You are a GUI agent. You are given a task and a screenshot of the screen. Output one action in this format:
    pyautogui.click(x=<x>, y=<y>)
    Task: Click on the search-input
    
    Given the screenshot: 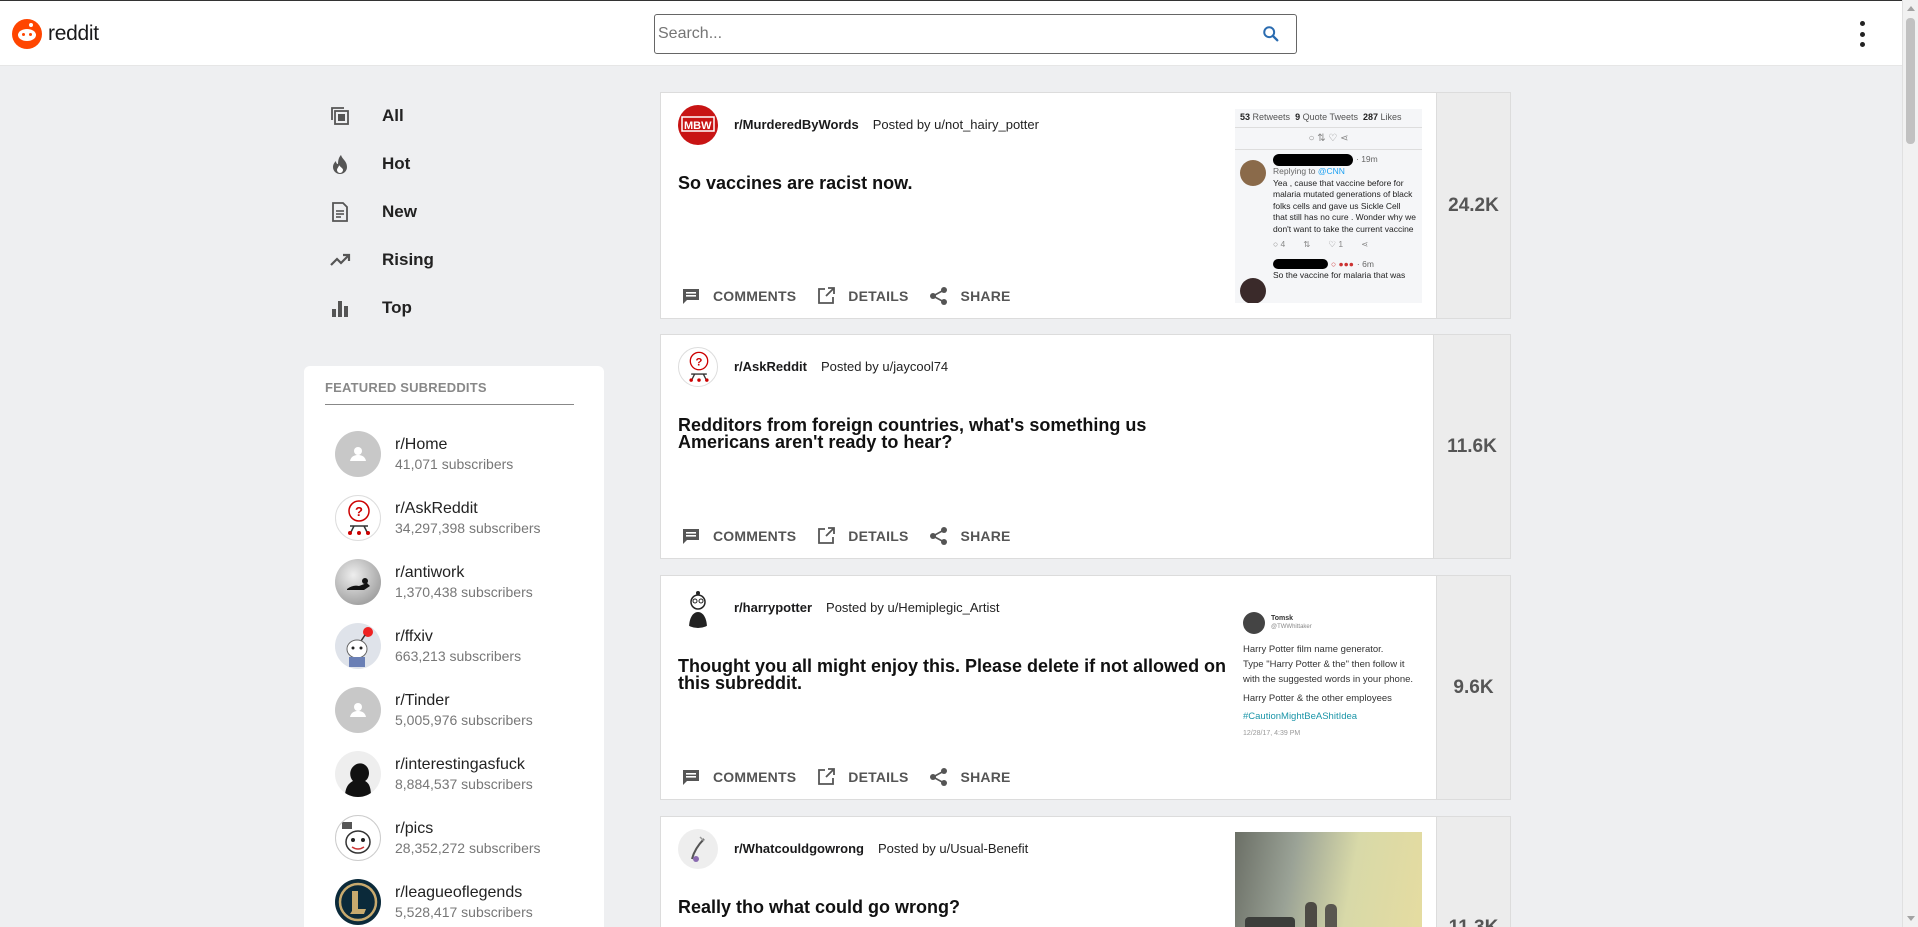 What is the action you would take?
    pyautogui.click(x=945, y=34)
    